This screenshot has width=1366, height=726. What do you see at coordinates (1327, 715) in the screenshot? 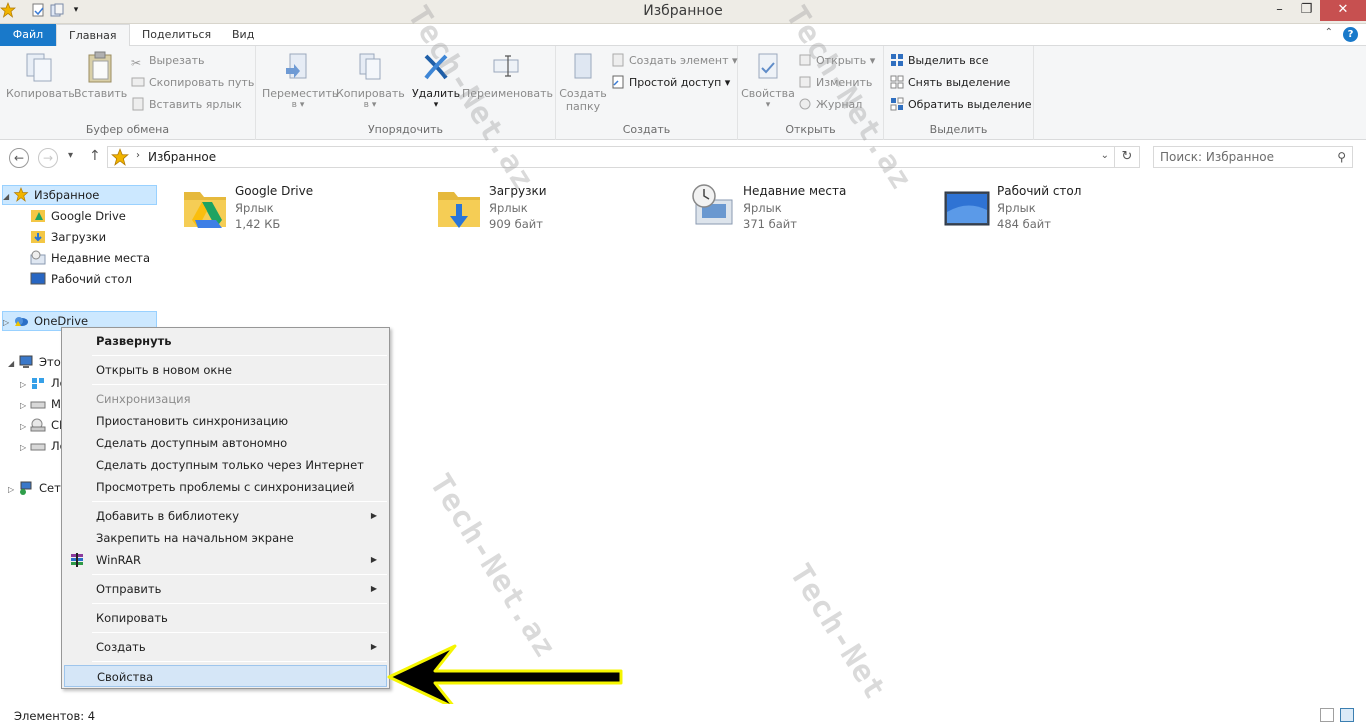
I see `details-view-icon` at bounding box center [1327, 715].